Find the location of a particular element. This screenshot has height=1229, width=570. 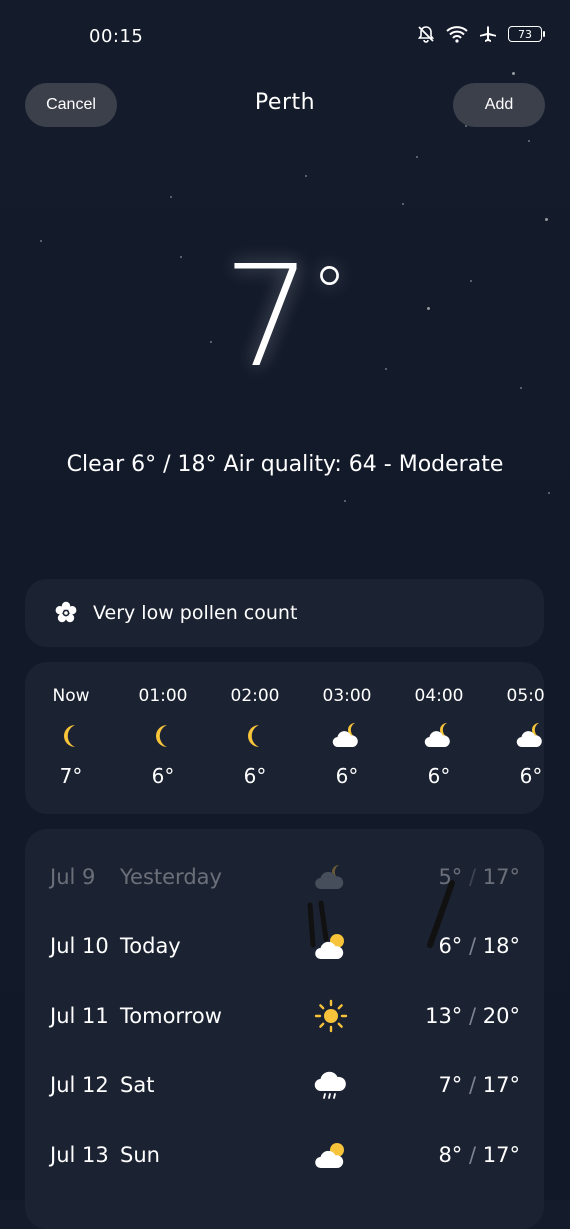

hour-time: 02:00 is located at coordinates (255, 696).